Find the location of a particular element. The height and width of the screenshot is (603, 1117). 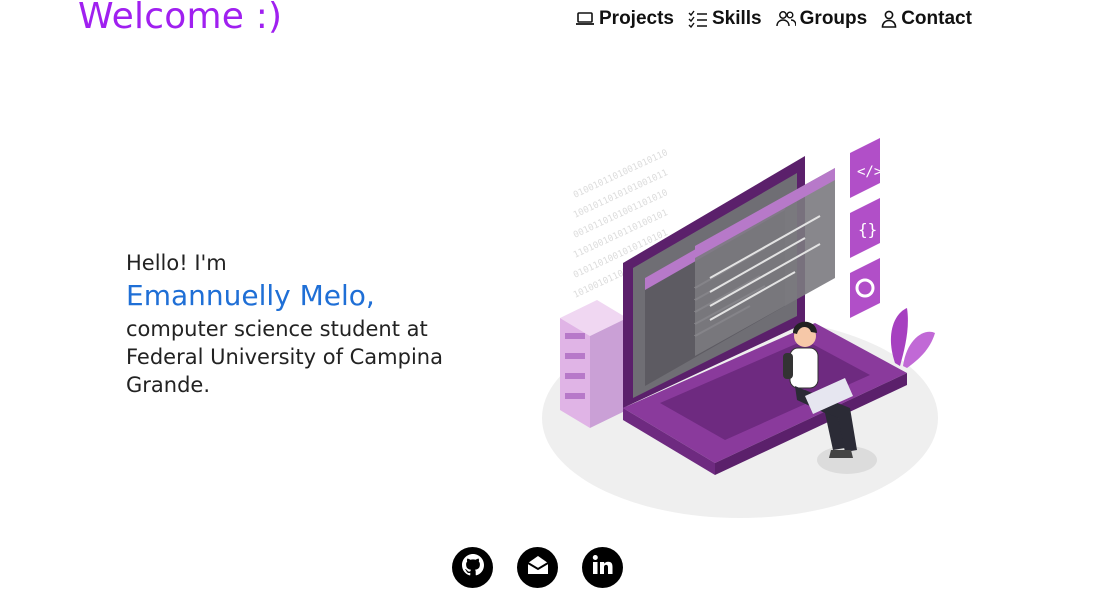

nav-projects-label: Projects is located at coordinates (636, 18).